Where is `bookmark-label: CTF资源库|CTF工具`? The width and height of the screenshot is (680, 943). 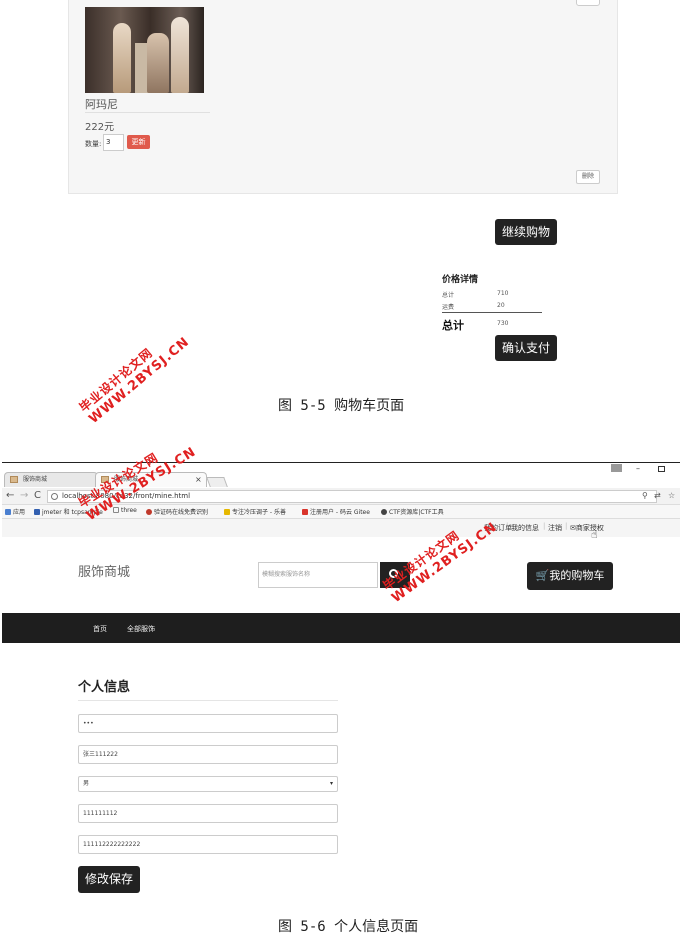 bookmark-label: CTF资源库|CTF工具 is located at coordinates (416, 512).